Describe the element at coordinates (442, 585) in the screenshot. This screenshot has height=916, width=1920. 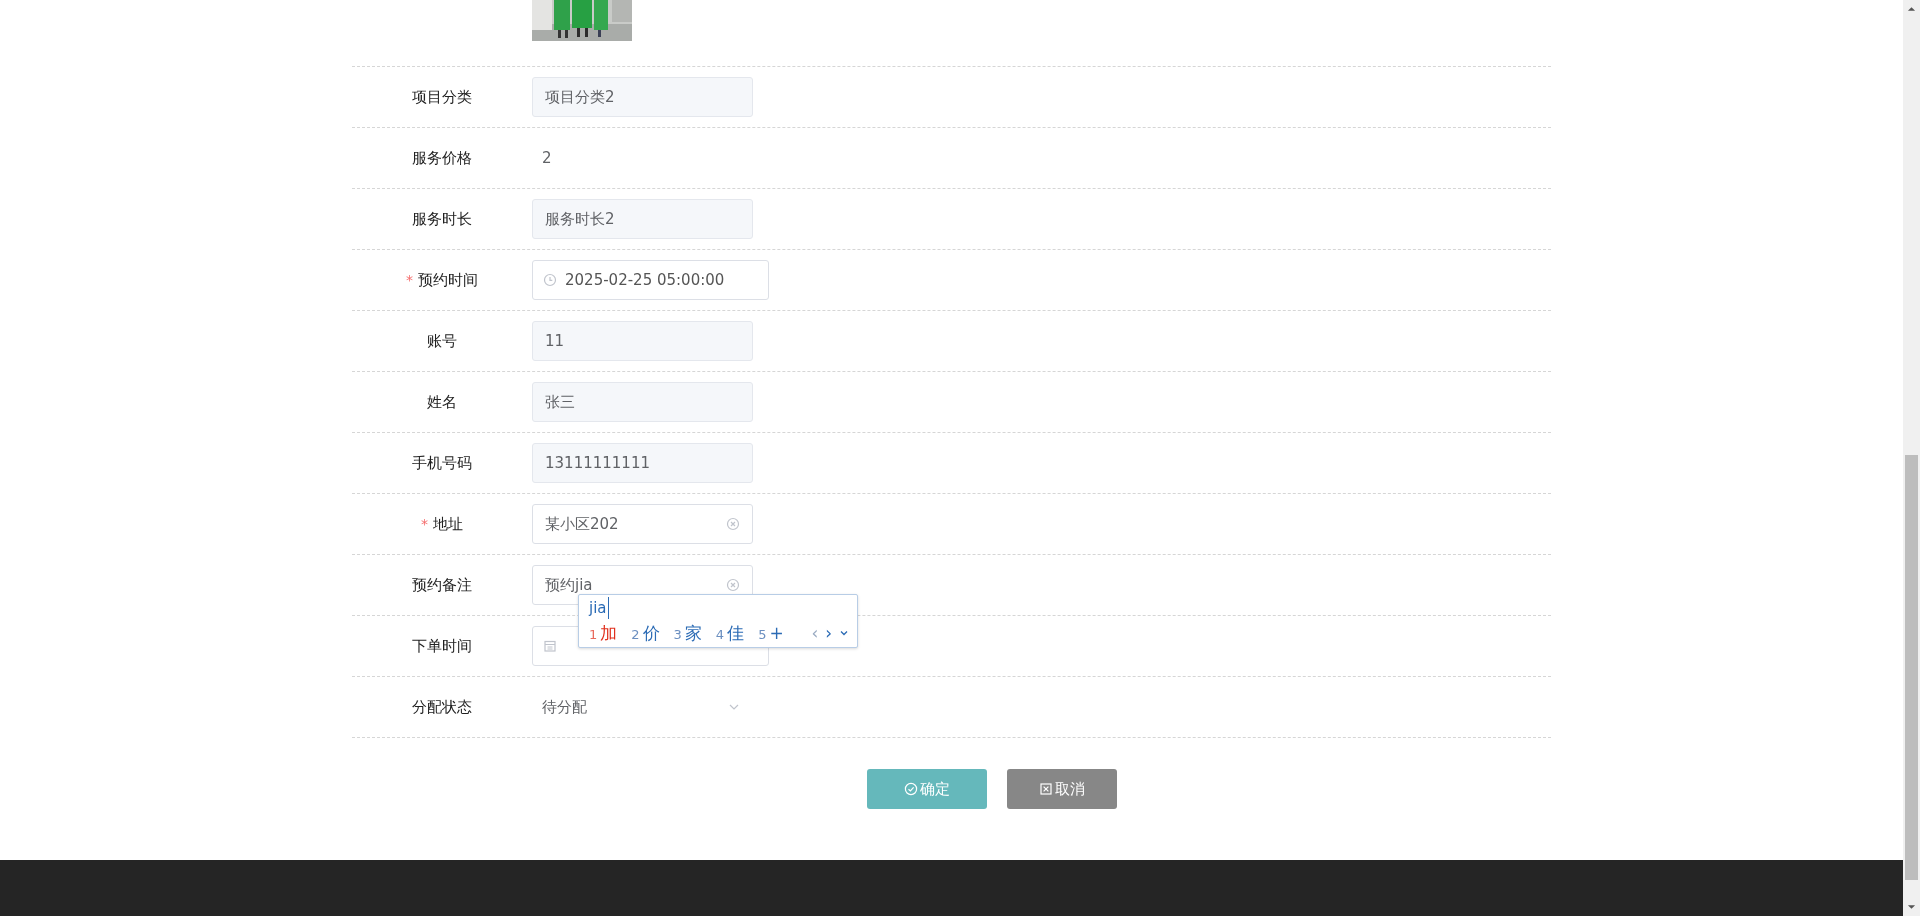
I see `field-label: 预约备注` at that location.